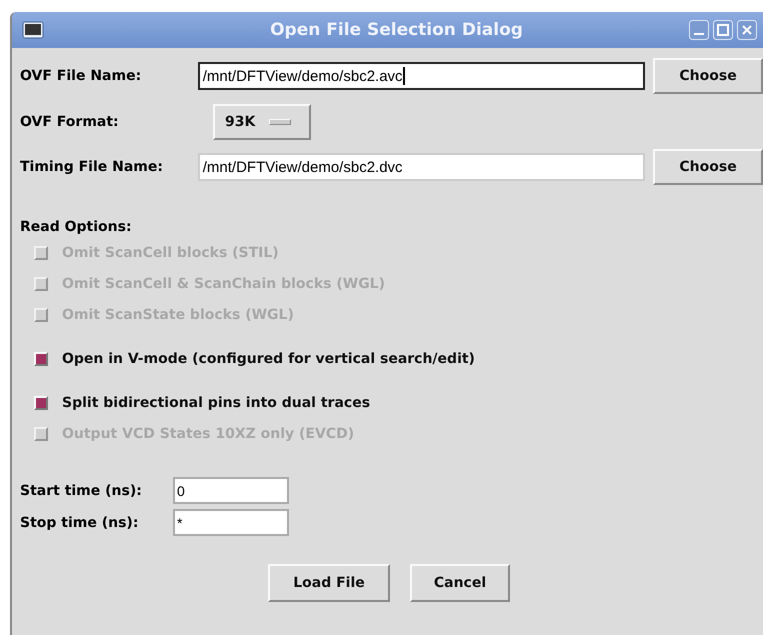  I want to click on window-icon, so click(33, 30).